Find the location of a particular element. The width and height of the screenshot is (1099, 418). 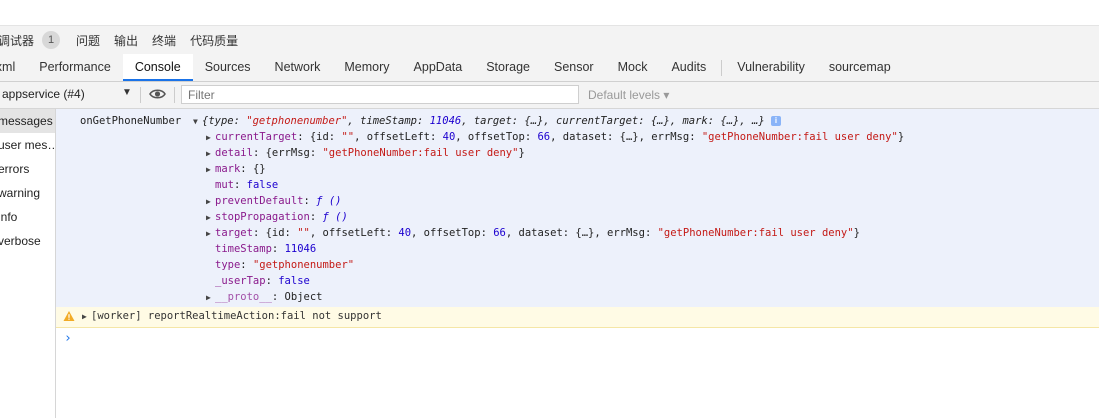

panel-tab-problems: 问题 is located at coordinates (88, 40).